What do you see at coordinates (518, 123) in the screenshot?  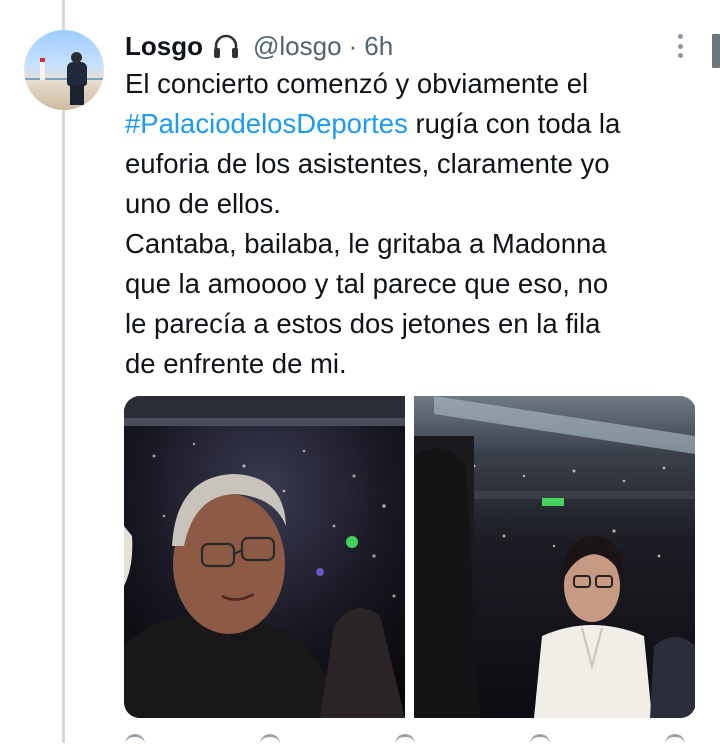 I see `tweet-line-text: rugía con toda la` at bounding box center [518, 123].